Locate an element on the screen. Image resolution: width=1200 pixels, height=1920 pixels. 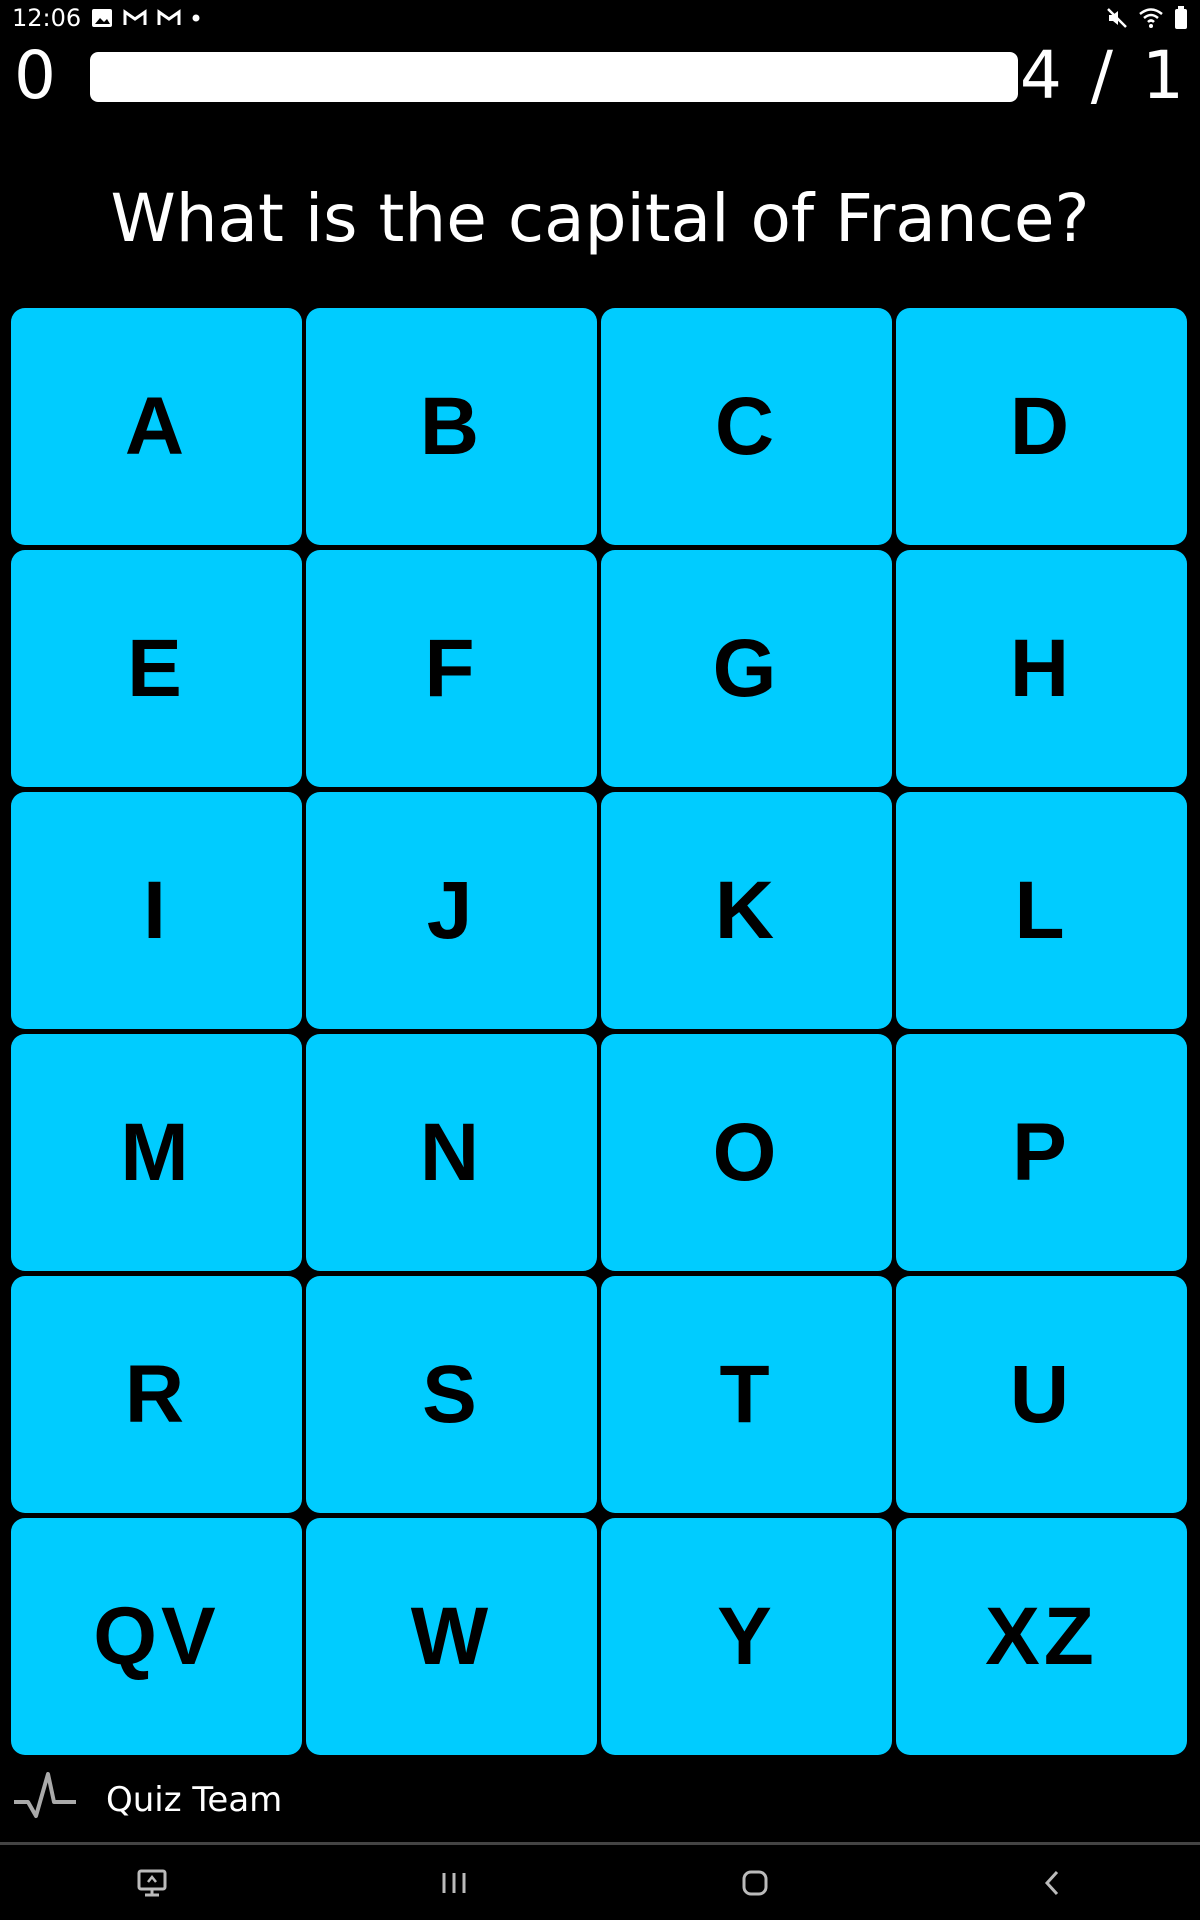
status-time: 12:06 is located at coordinates (47, 18).